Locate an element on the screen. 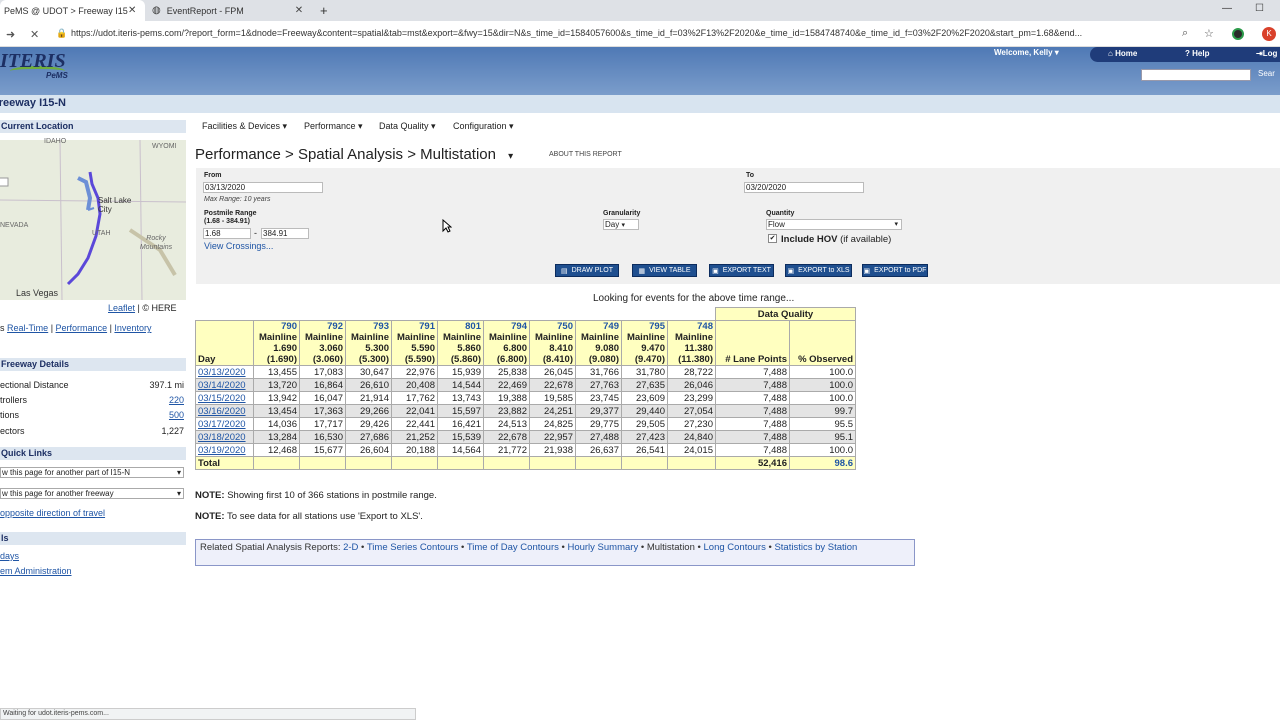  nav-home: ⌂ Home is located at coordinates (1122, 53).